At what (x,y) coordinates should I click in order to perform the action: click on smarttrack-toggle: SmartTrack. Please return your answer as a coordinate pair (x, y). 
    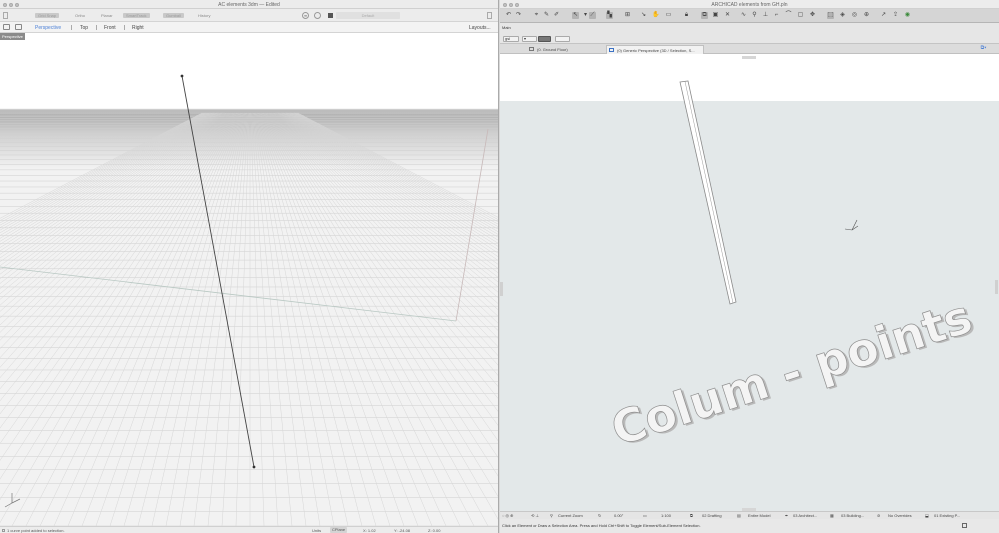
    Looking at the image, I should click on (136, 15).